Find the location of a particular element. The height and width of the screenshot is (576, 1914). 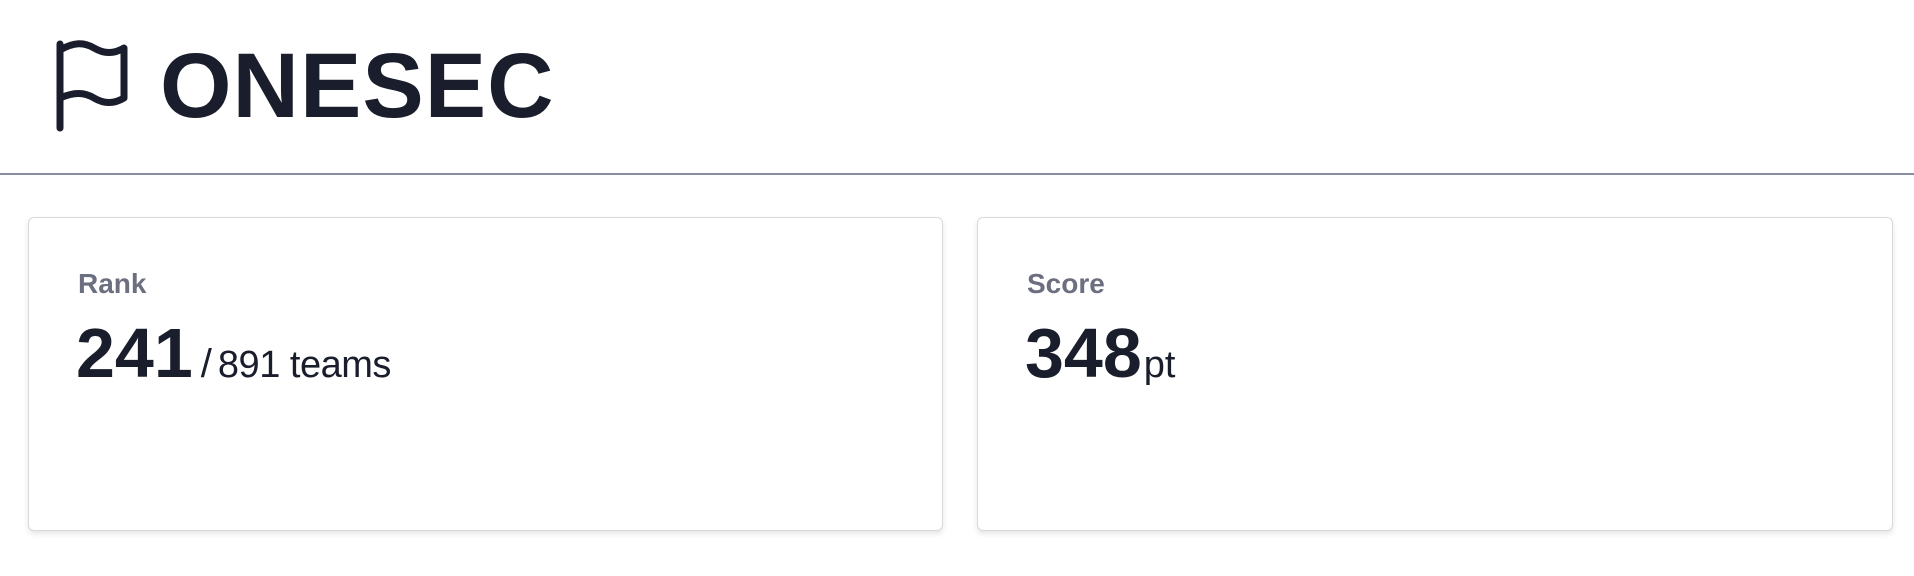

team-brand: ONESEC is located at coordinates (304, 86).